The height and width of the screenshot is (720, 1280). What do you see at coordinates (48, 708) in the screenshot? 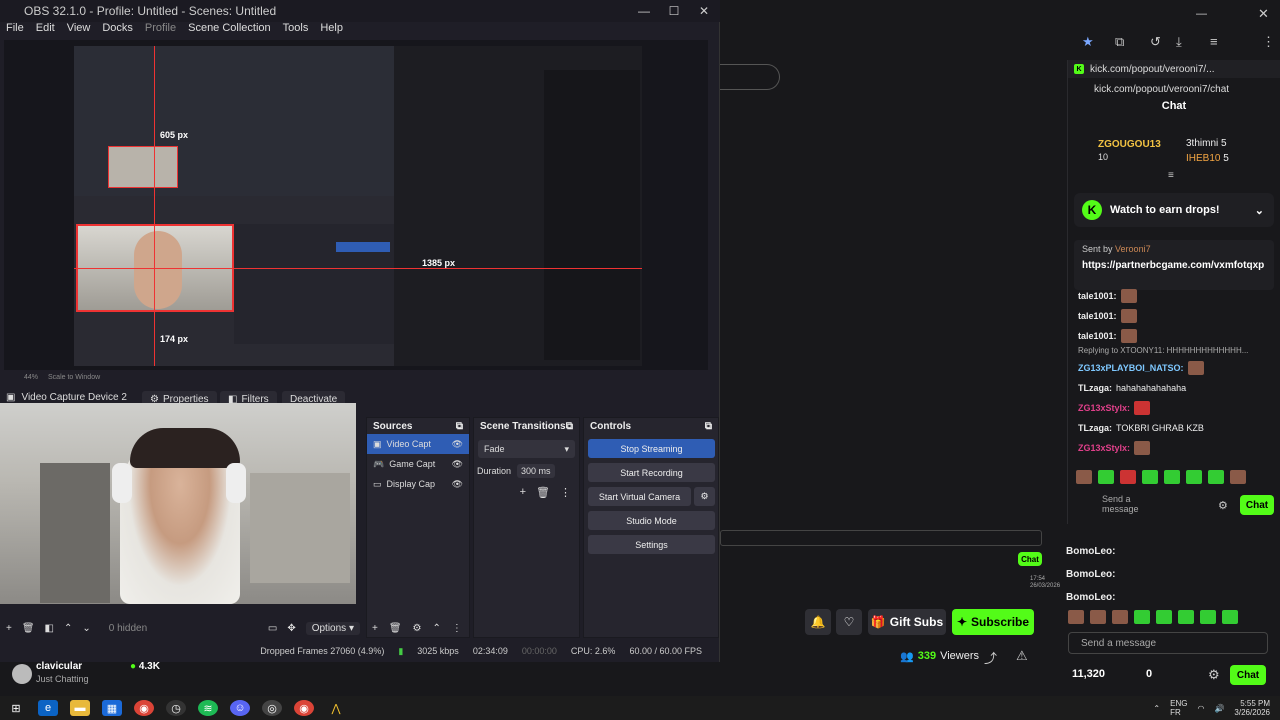
I see `edge-icon: e` at bounding box center [48, 708].